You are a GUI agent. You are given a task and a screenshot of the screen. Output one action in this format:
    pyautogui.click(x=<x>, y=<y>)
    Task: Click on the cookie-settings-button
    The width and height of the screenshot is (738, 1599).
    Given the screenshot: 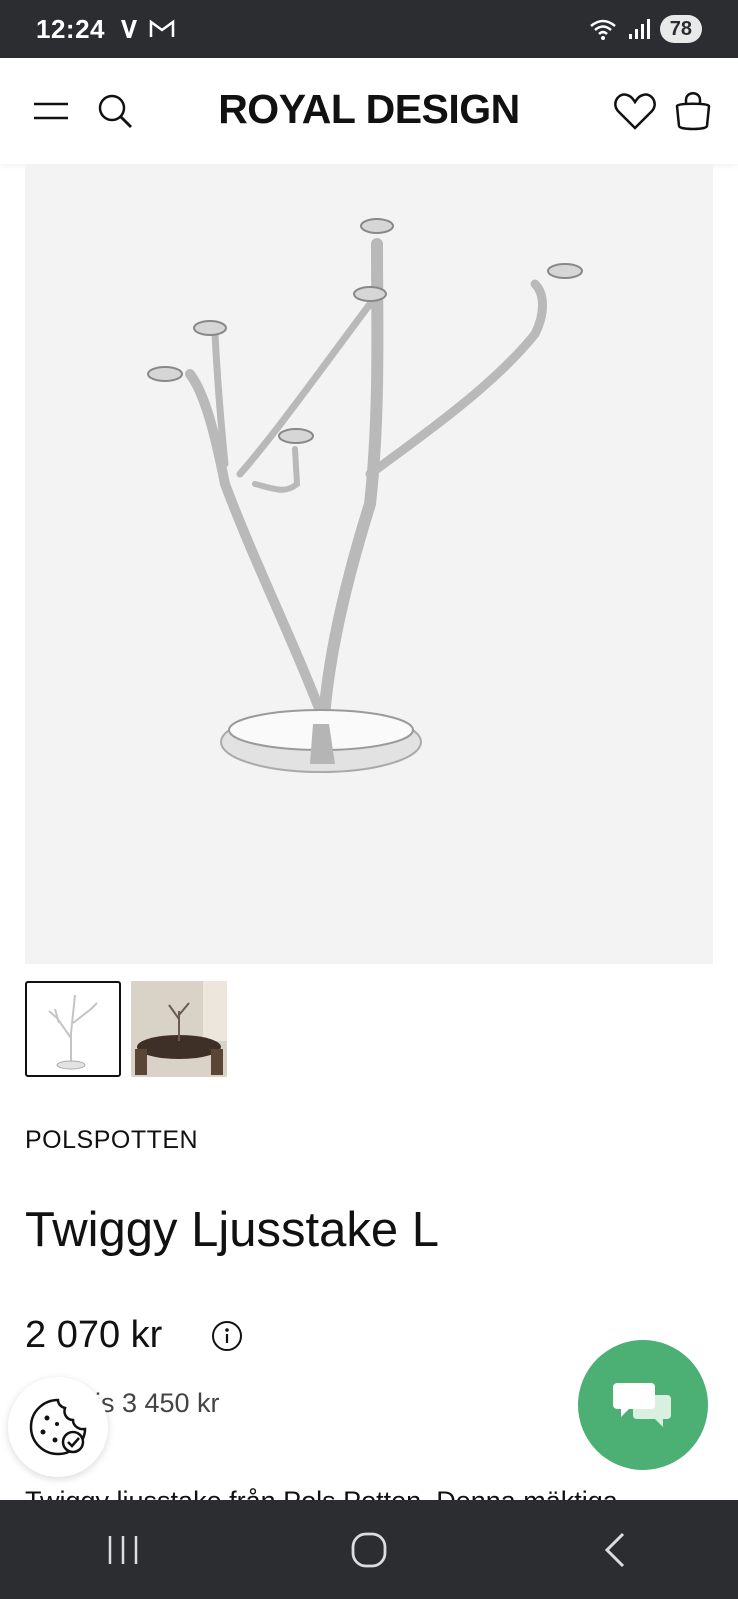 What is the action you would take?
    pyautogui.click(x=58, y=1427)
    